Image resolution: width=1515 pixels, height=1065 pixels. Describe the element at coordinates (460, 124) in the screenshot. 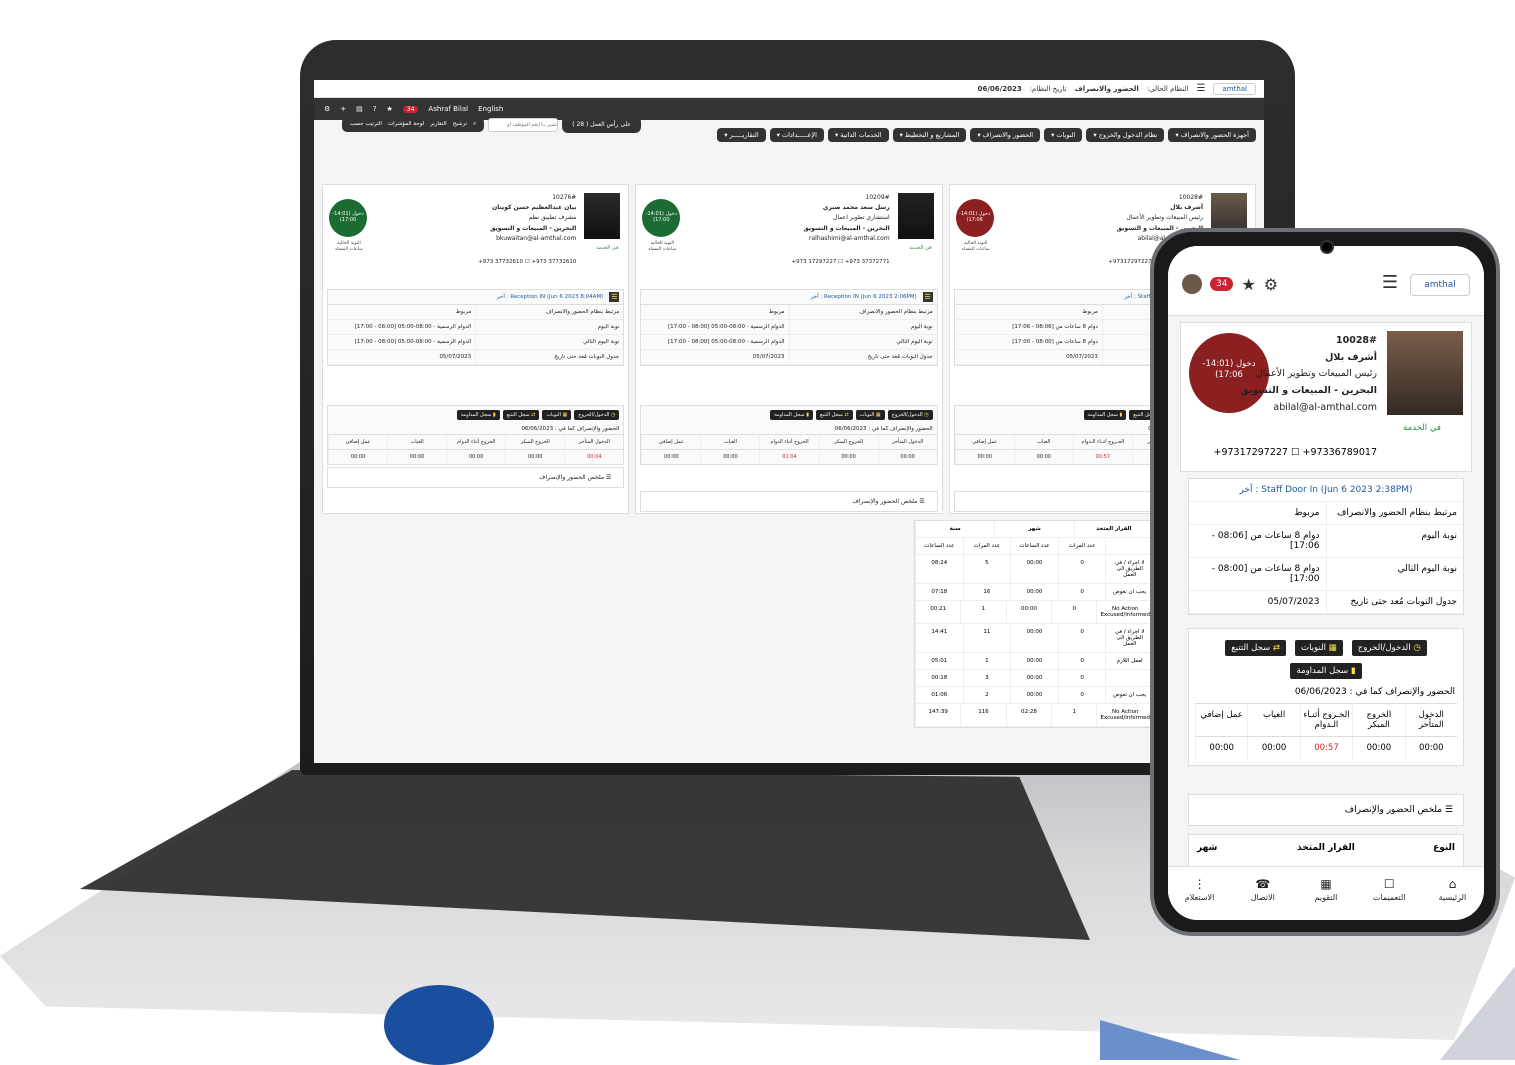

I see `filter-link: ترشيح` at that location.